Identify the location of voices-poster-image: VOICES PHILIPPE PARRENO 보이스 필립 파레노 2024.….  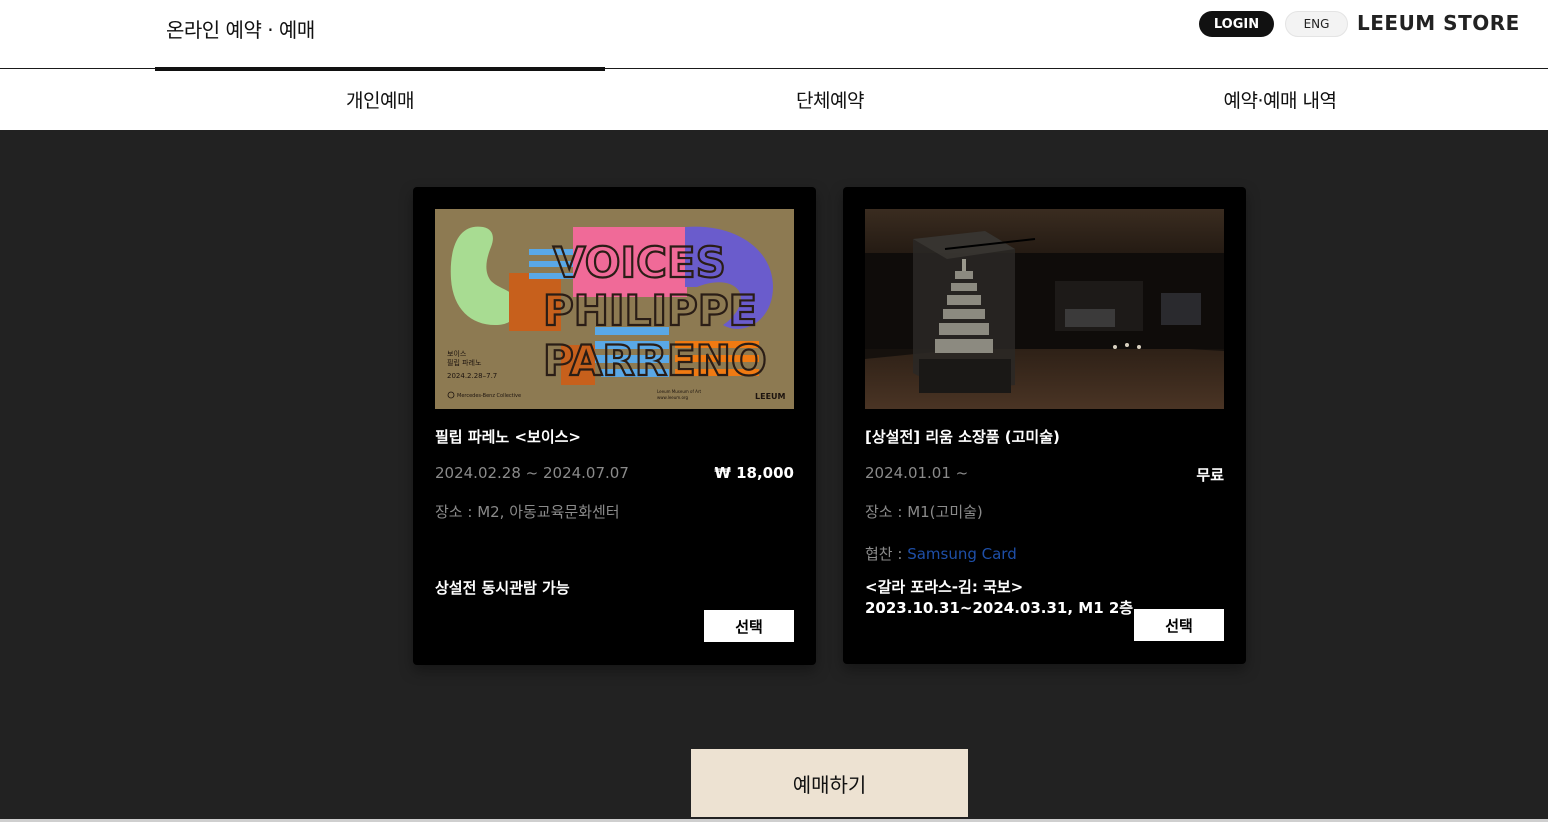
(614, 309).